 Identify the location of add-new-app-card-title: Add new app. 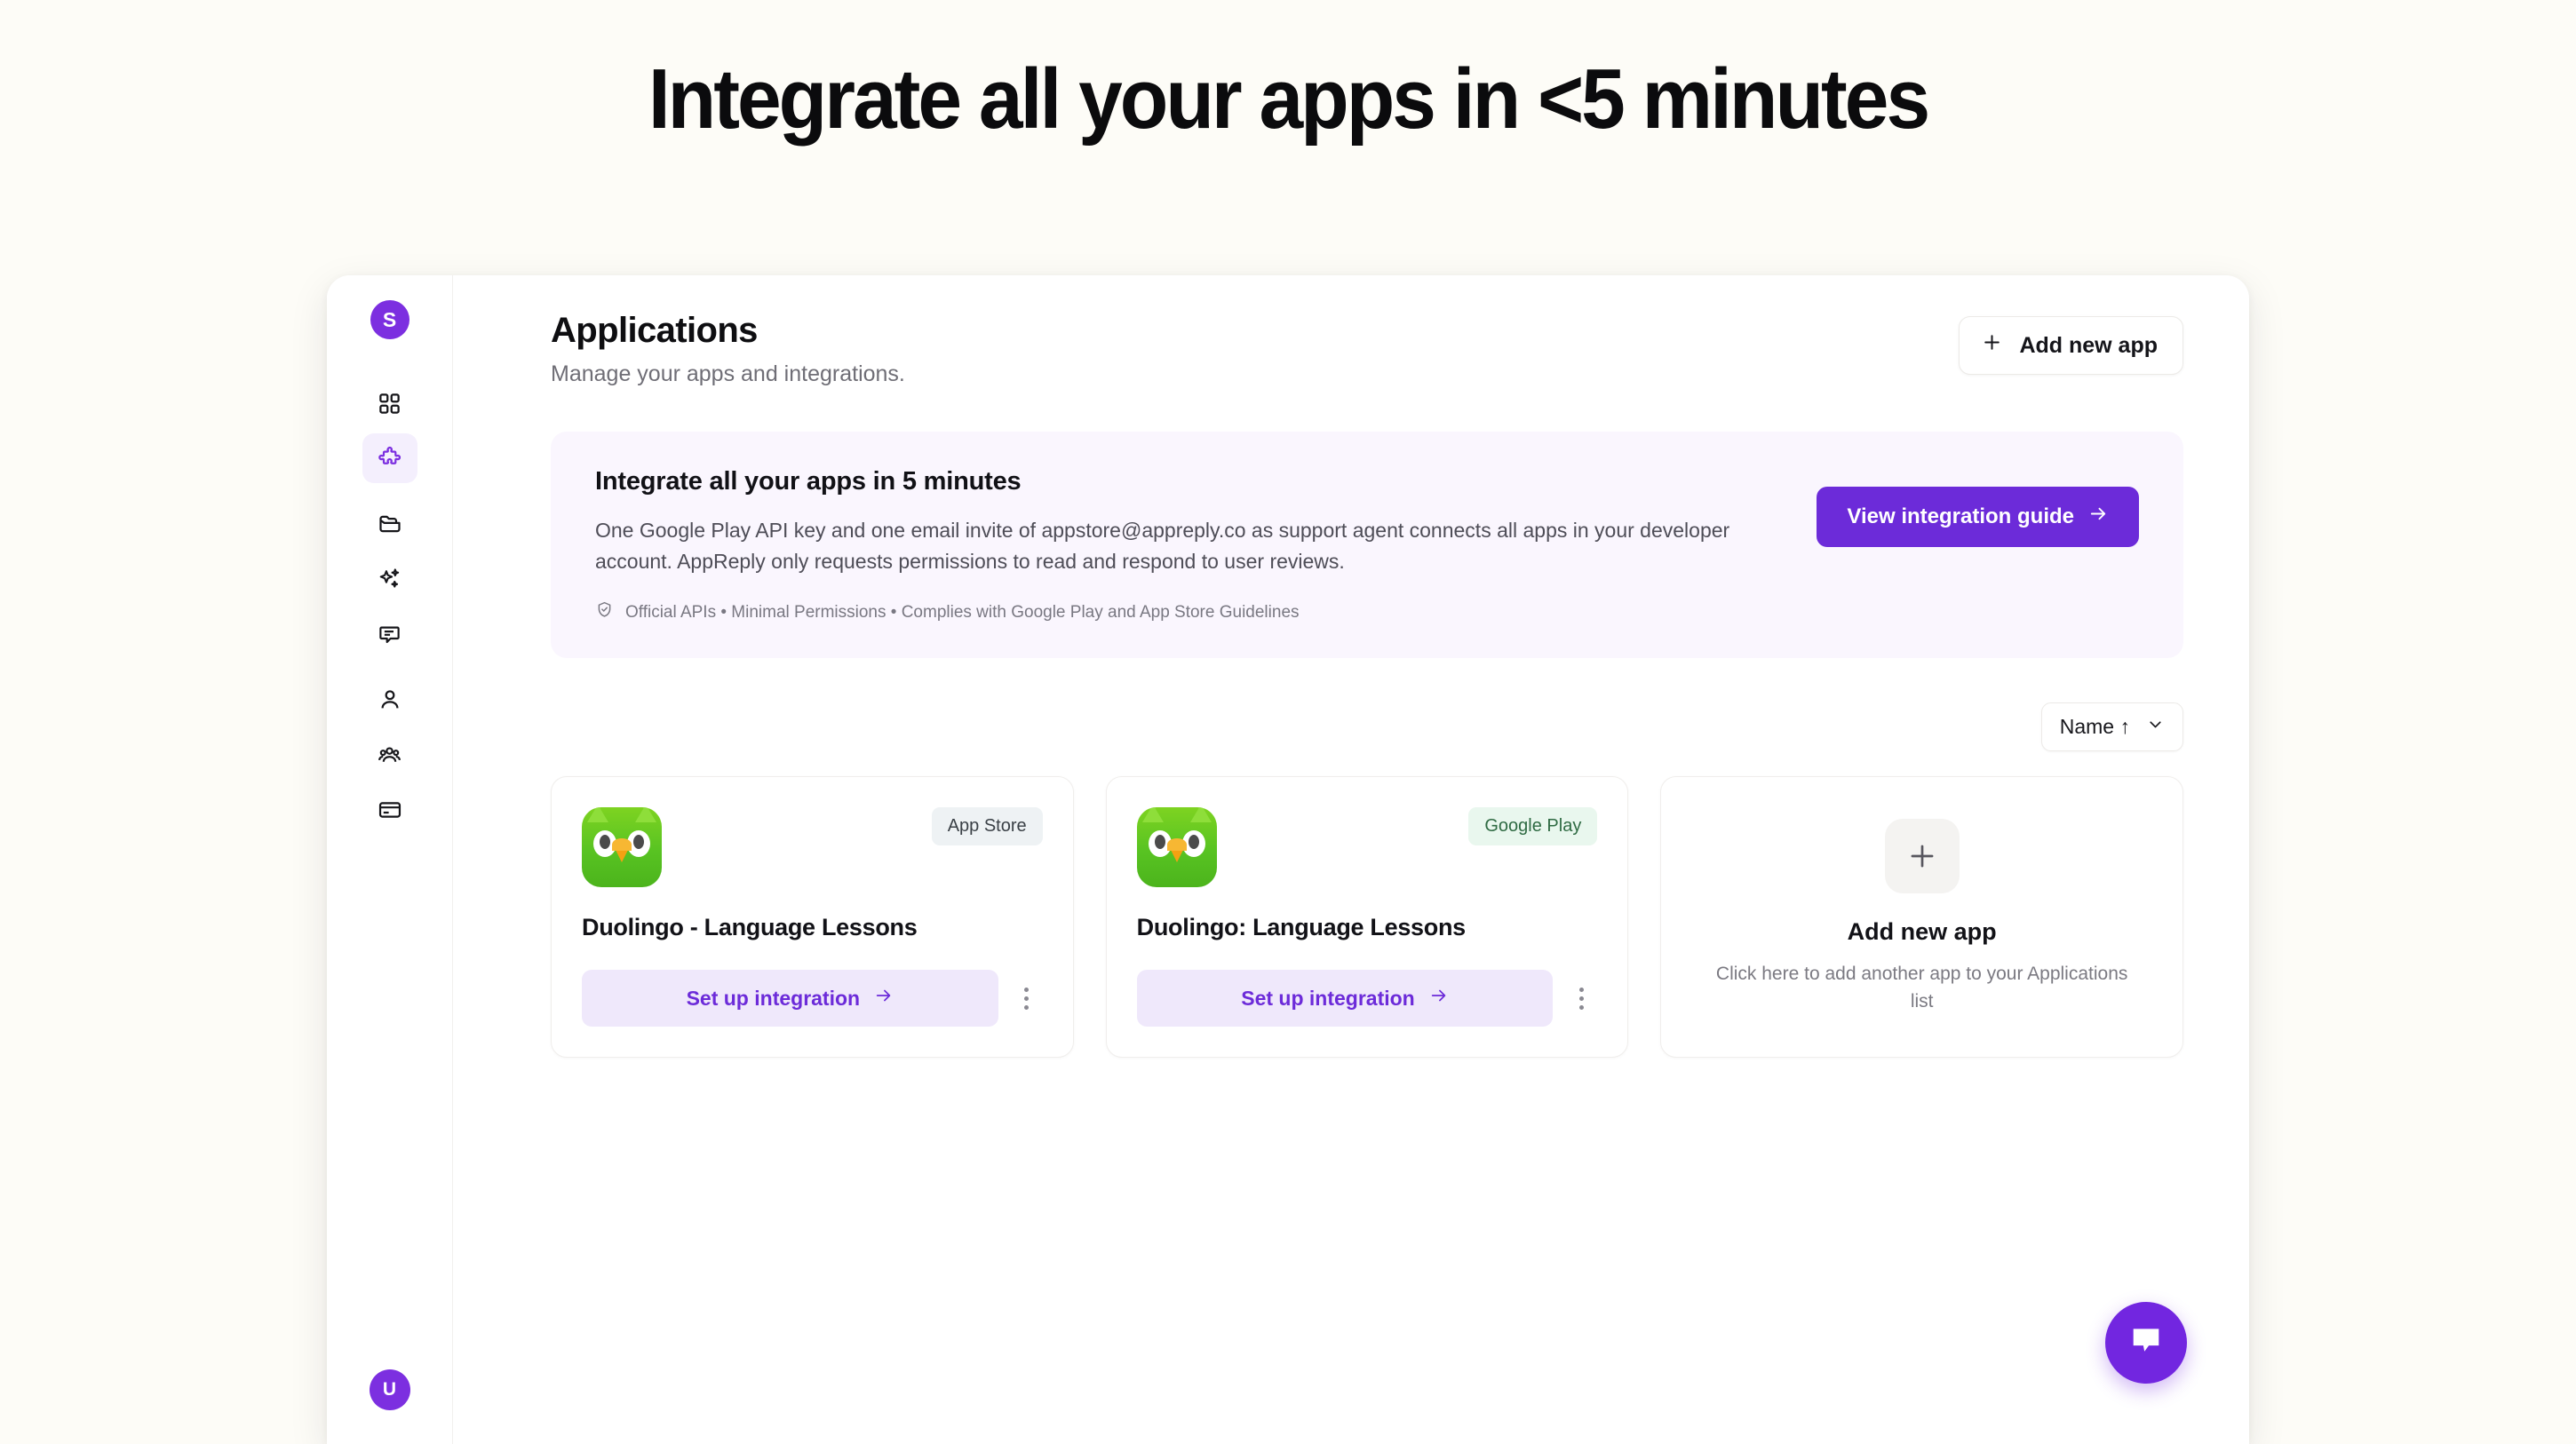
(1922, 932).